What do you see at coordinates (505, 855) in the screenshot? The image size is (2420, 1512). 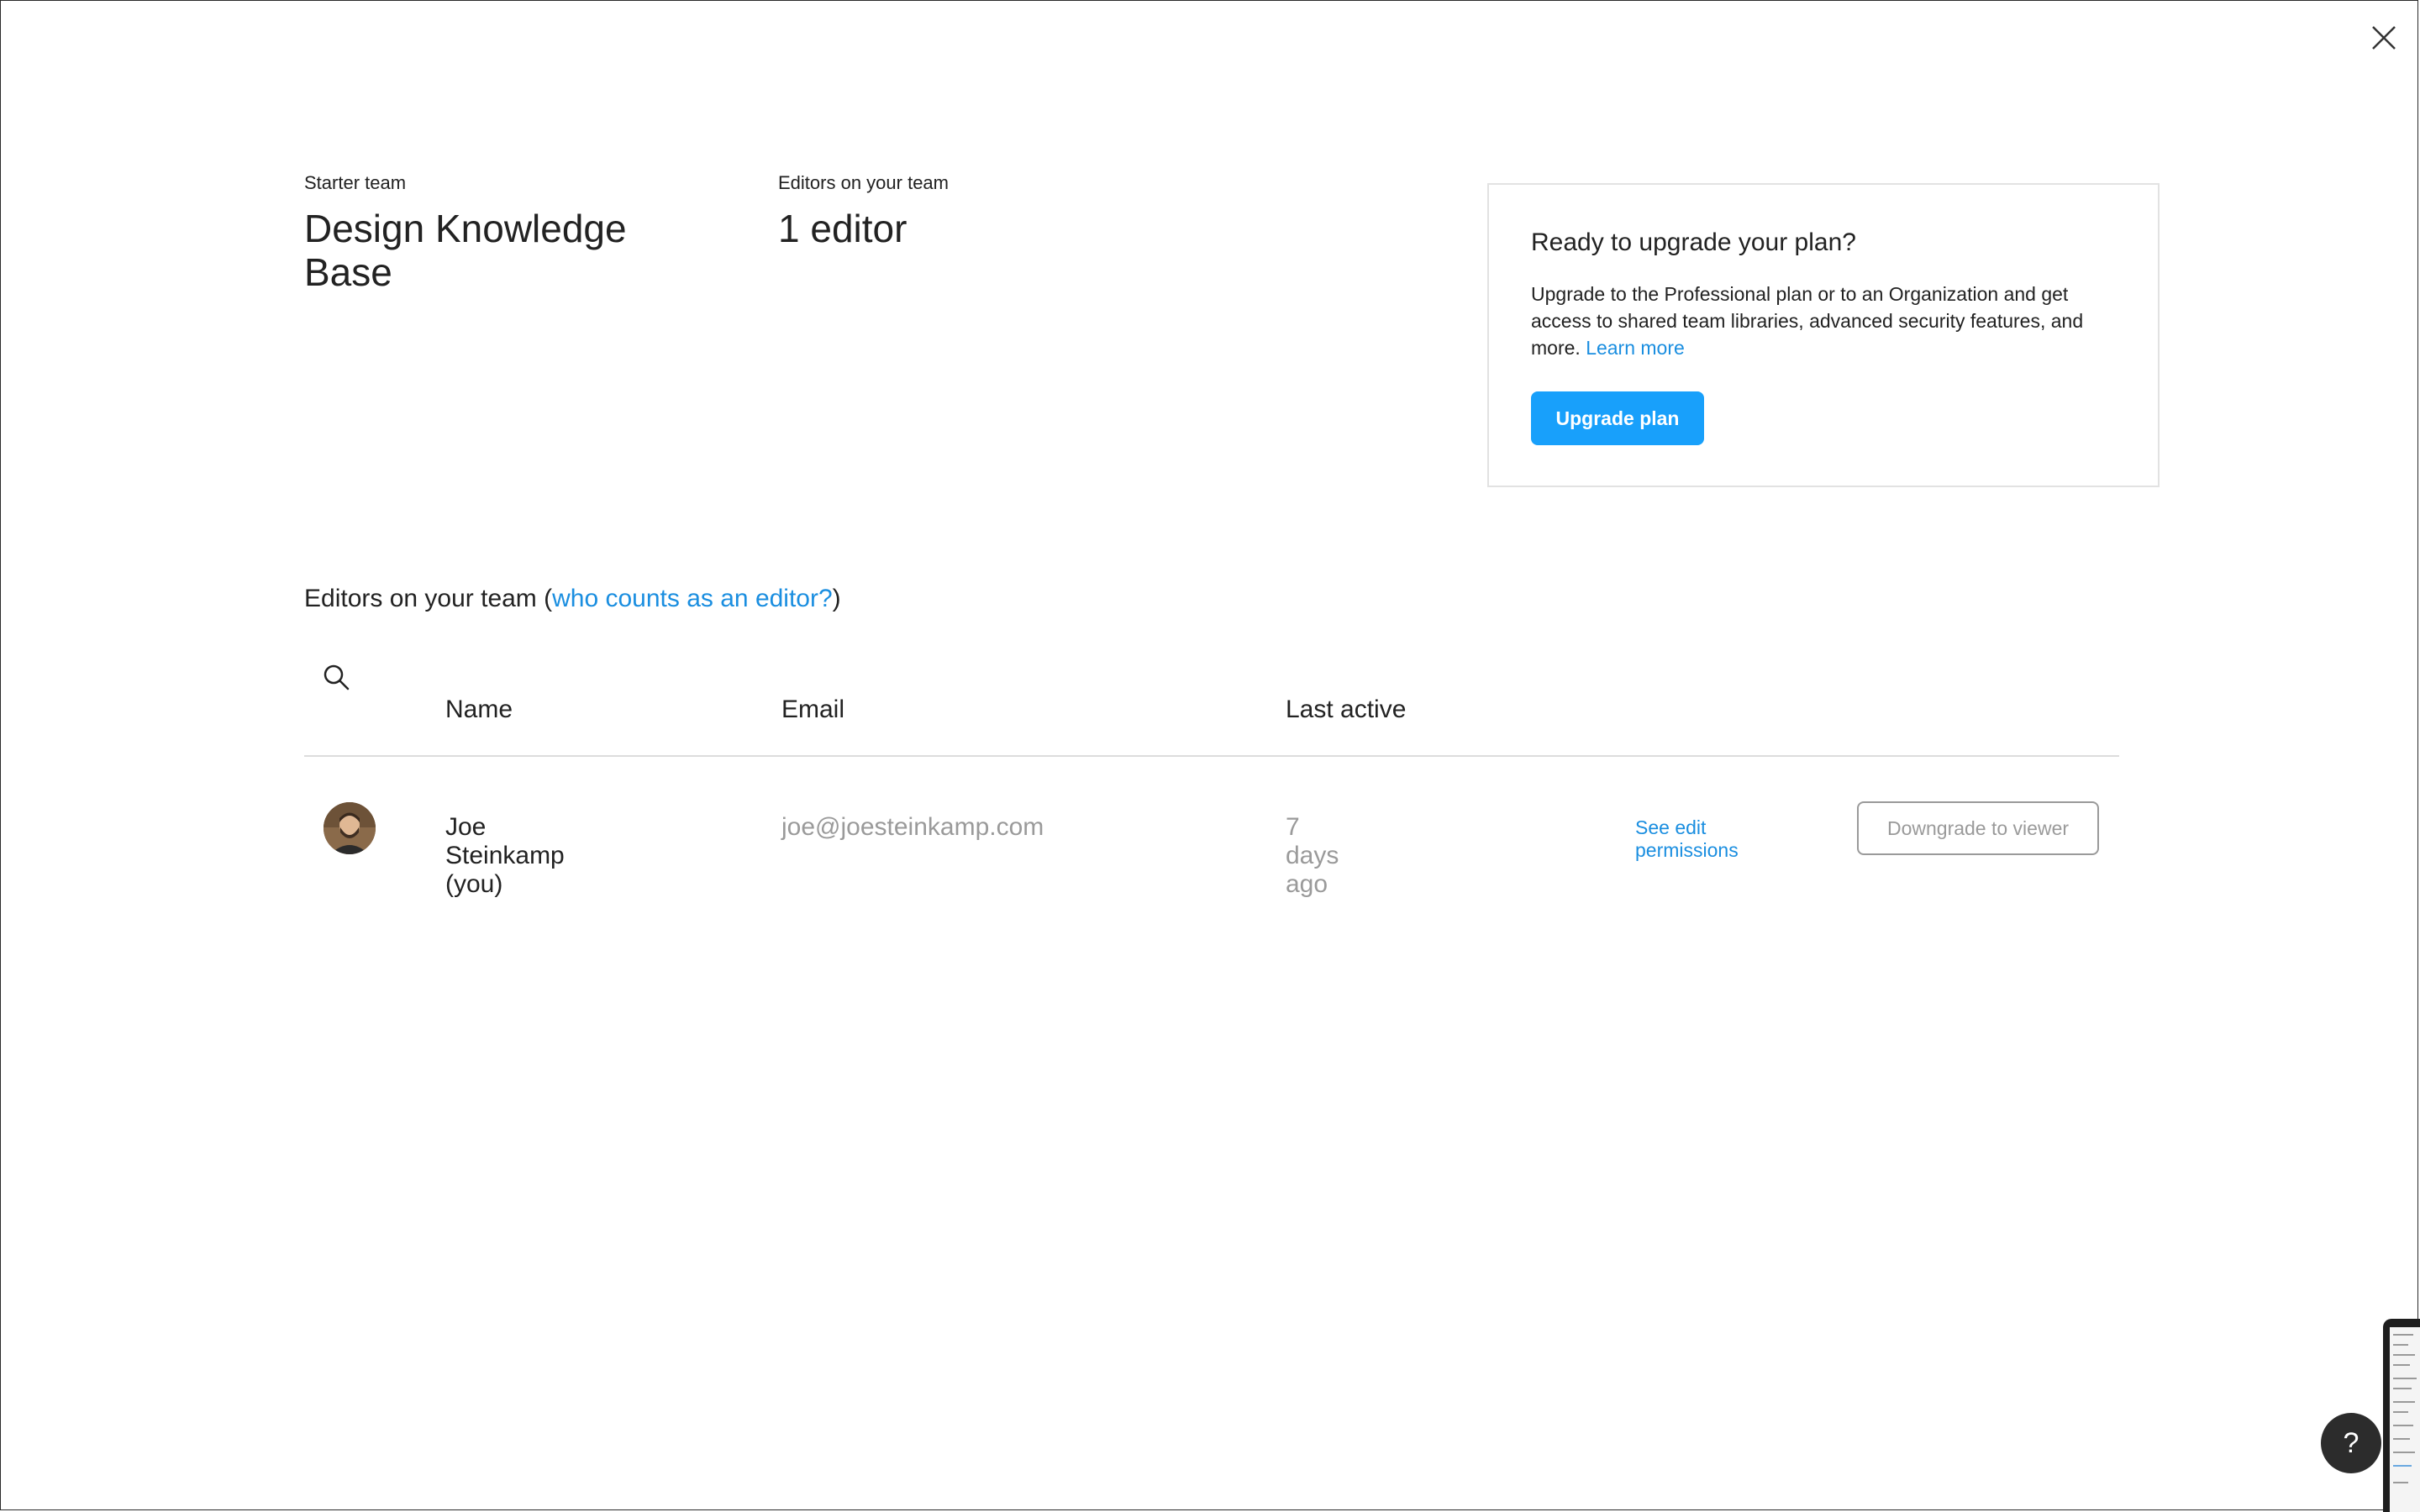 I see `user-name: Joe Steinkamp (you)` at bounding box center [505, 855].